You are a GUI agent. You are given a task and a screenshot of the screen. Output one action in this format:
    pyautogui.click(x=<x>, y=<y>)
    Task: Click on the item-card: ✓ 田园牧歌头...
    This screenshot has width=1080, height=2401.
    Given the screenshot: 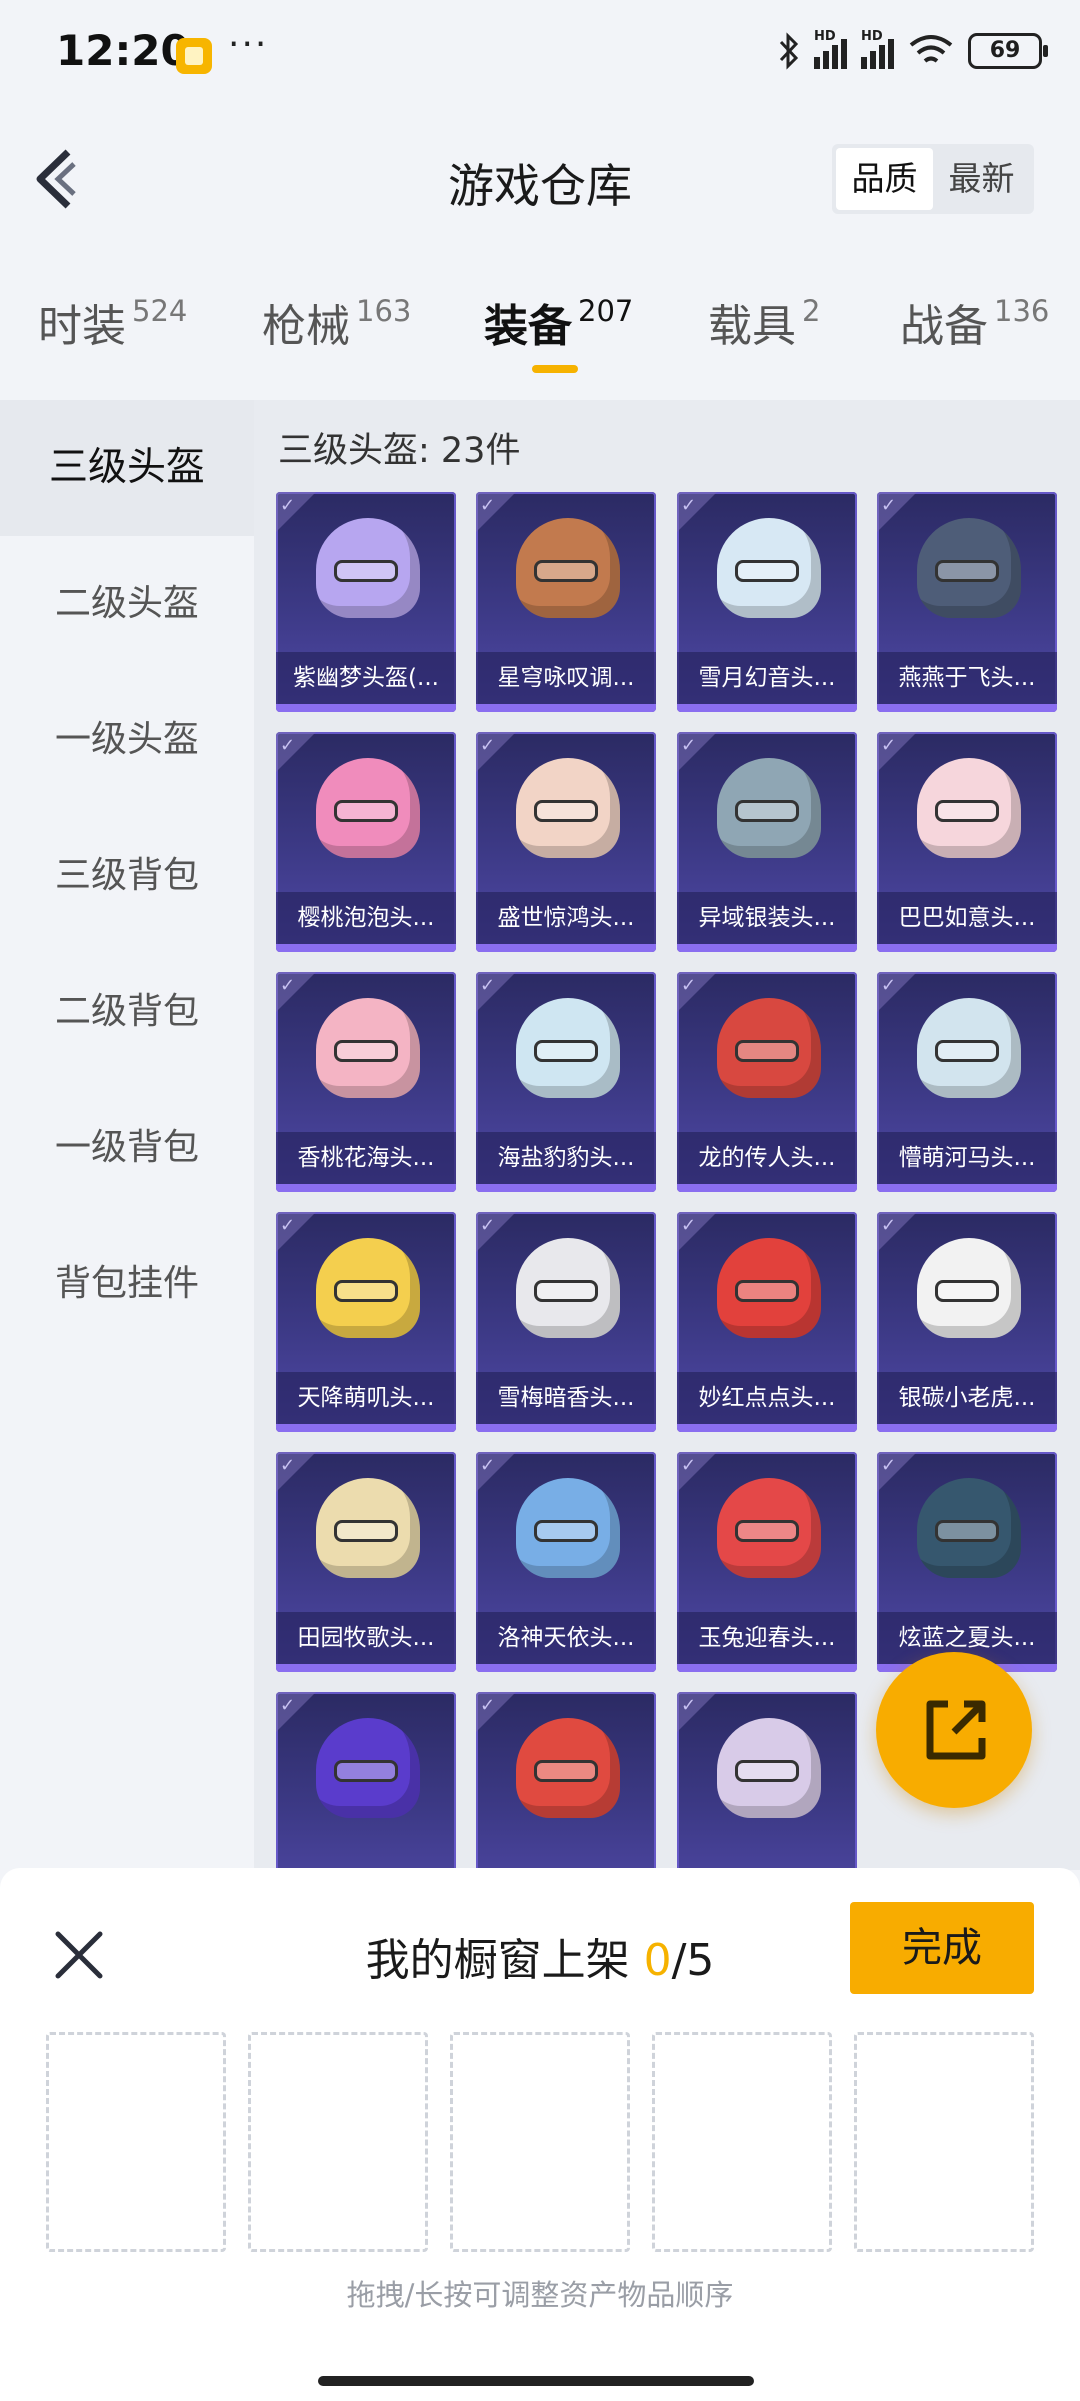 What is the action you would take?
    pyautogui.click(x=366, y=1562)
    